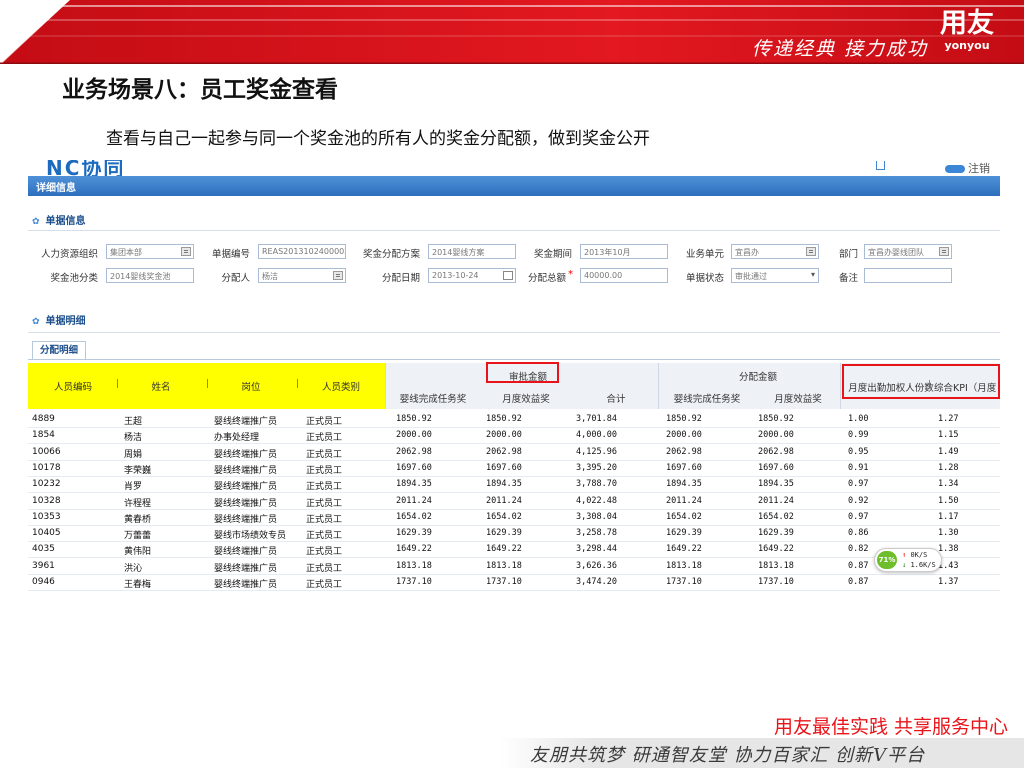  I want to click on cell-code: 10353, so click(46, 516).